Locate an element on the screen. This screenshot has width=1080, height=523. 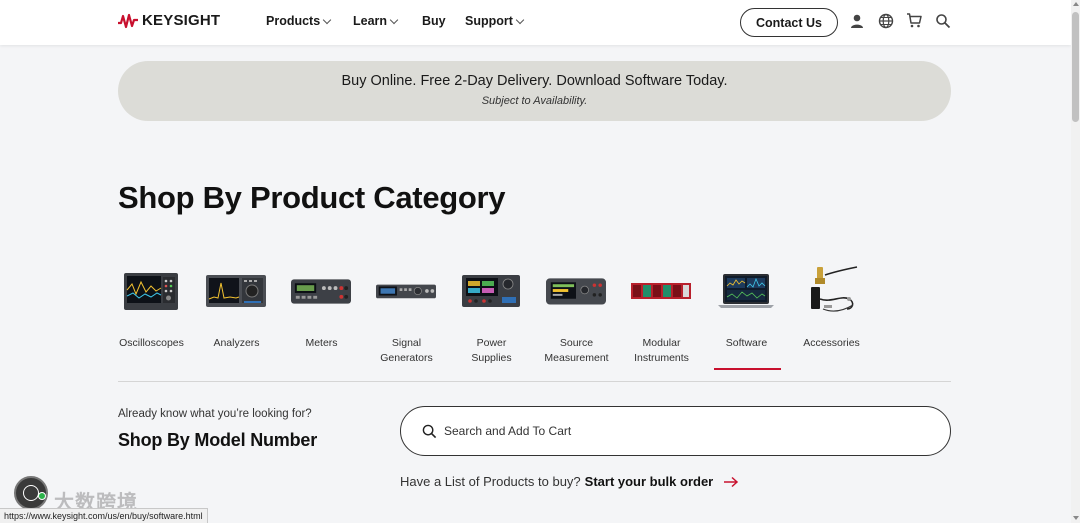
nav-support: Support is located at coordinates (495, 21).